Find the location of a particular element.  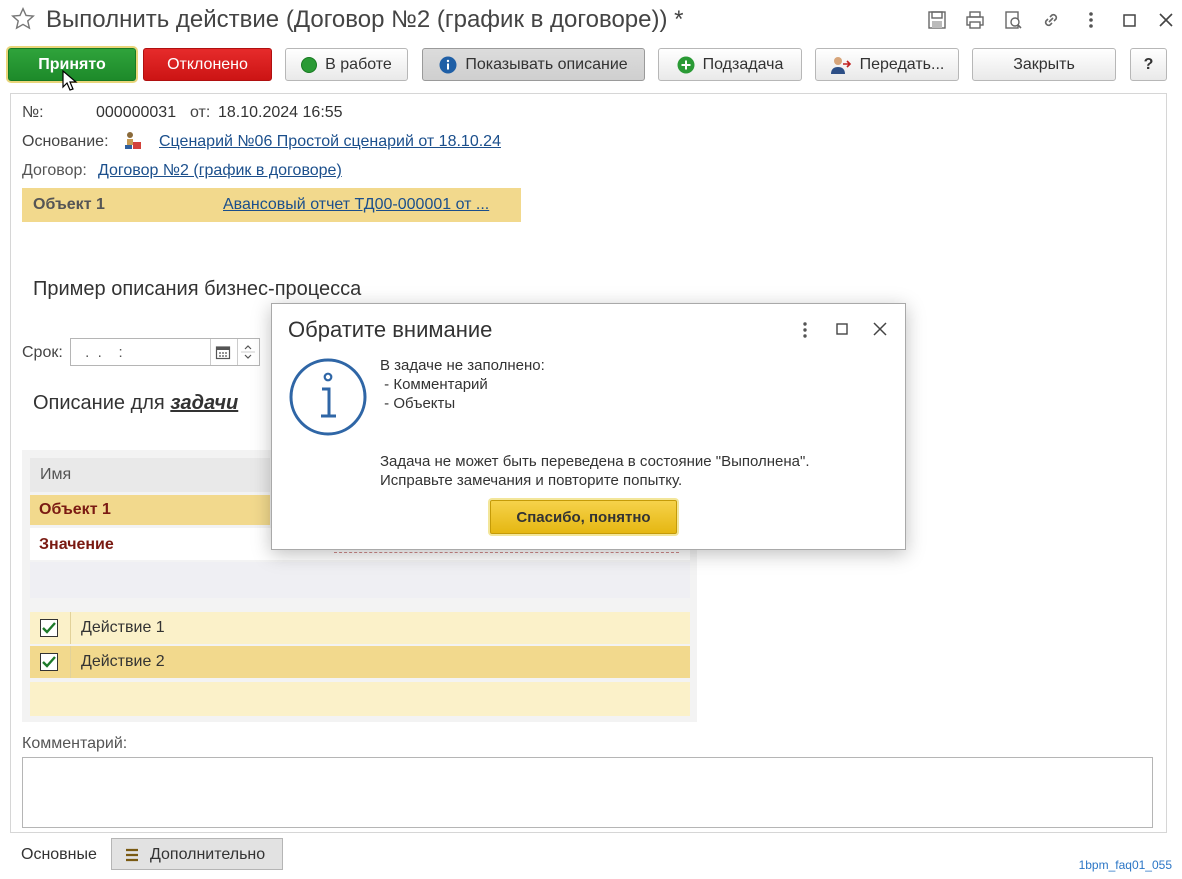

table-row: Объект 1 is located at coordinates (150, 510).